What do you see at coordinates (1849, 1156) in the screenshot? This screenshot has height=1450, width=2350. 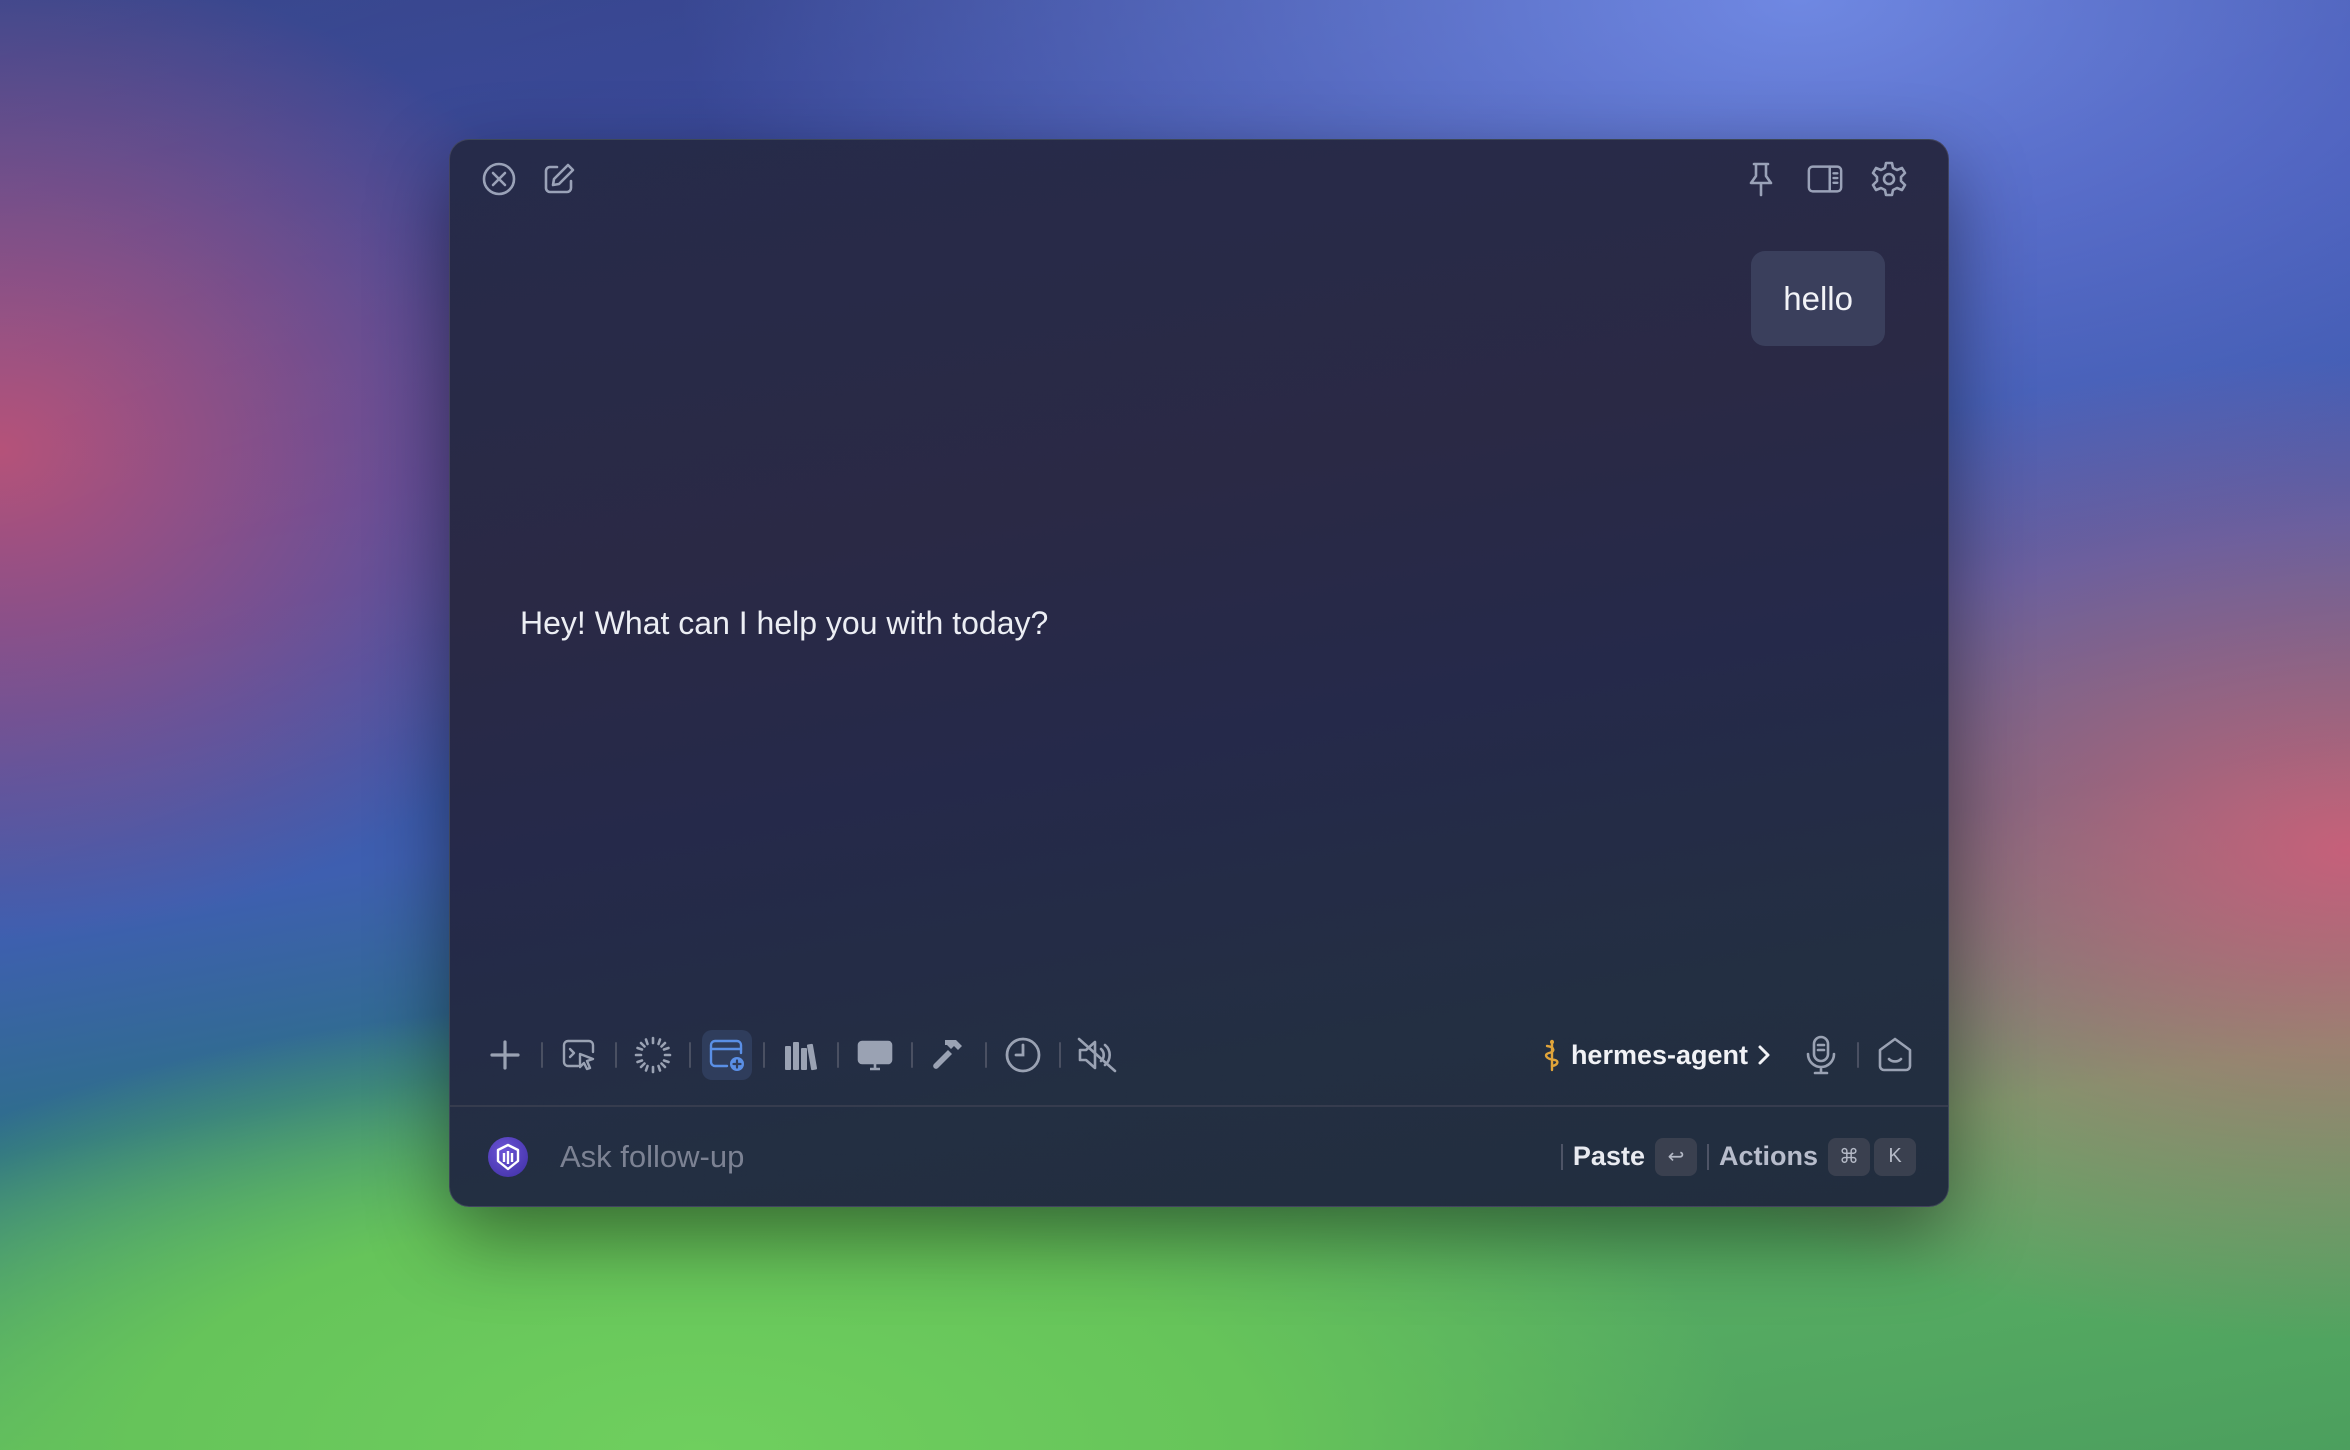 I see `command-key-hint: ⌘` at bounding box center [1849, 1156].